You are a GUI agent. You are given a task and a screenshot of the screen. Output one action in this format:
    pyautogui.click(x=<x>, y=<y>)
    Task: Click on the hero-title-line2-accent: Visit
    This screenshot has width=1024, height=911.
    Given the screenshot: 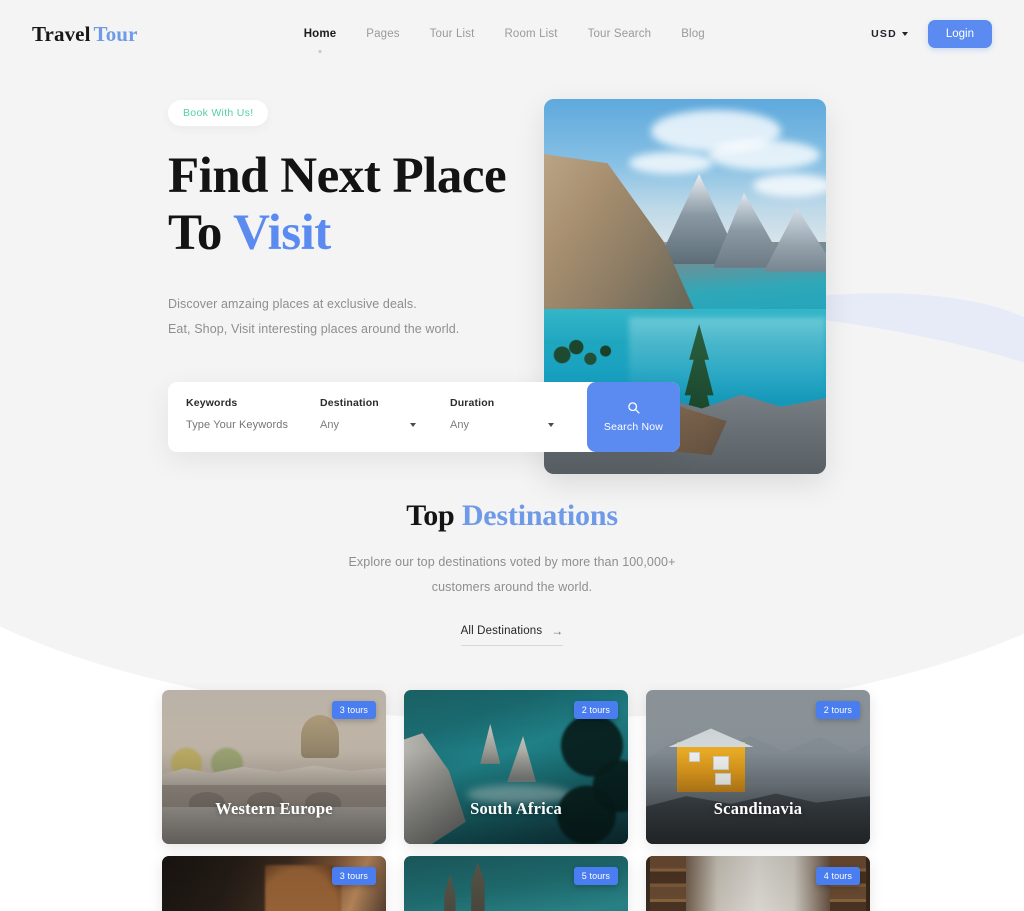 What is the action you would take?
    pyautogui.click(x=282, y=233)
    